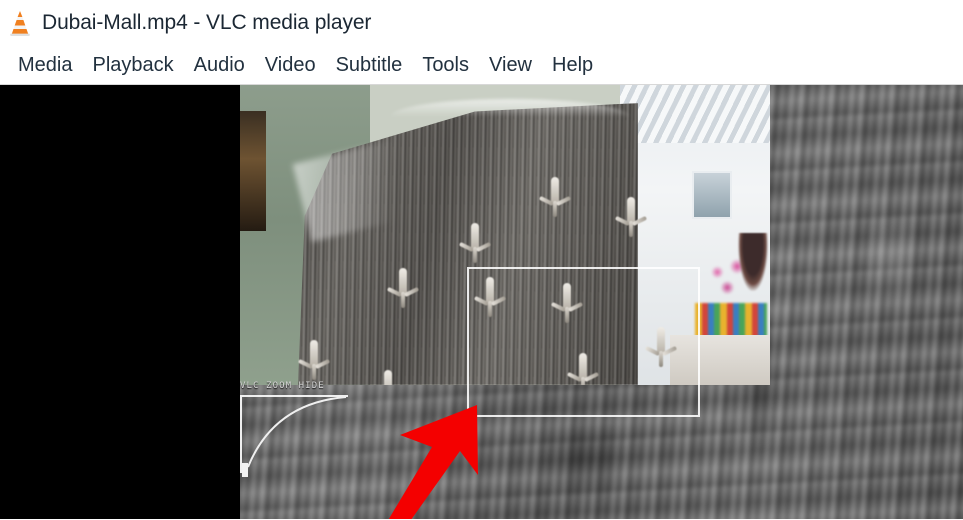  What do you see at coordinates (282, 386) in the screenshot?
I see `zoom-panel-label: VLC ZOOM HIDE` at bounding box center [282, 386].